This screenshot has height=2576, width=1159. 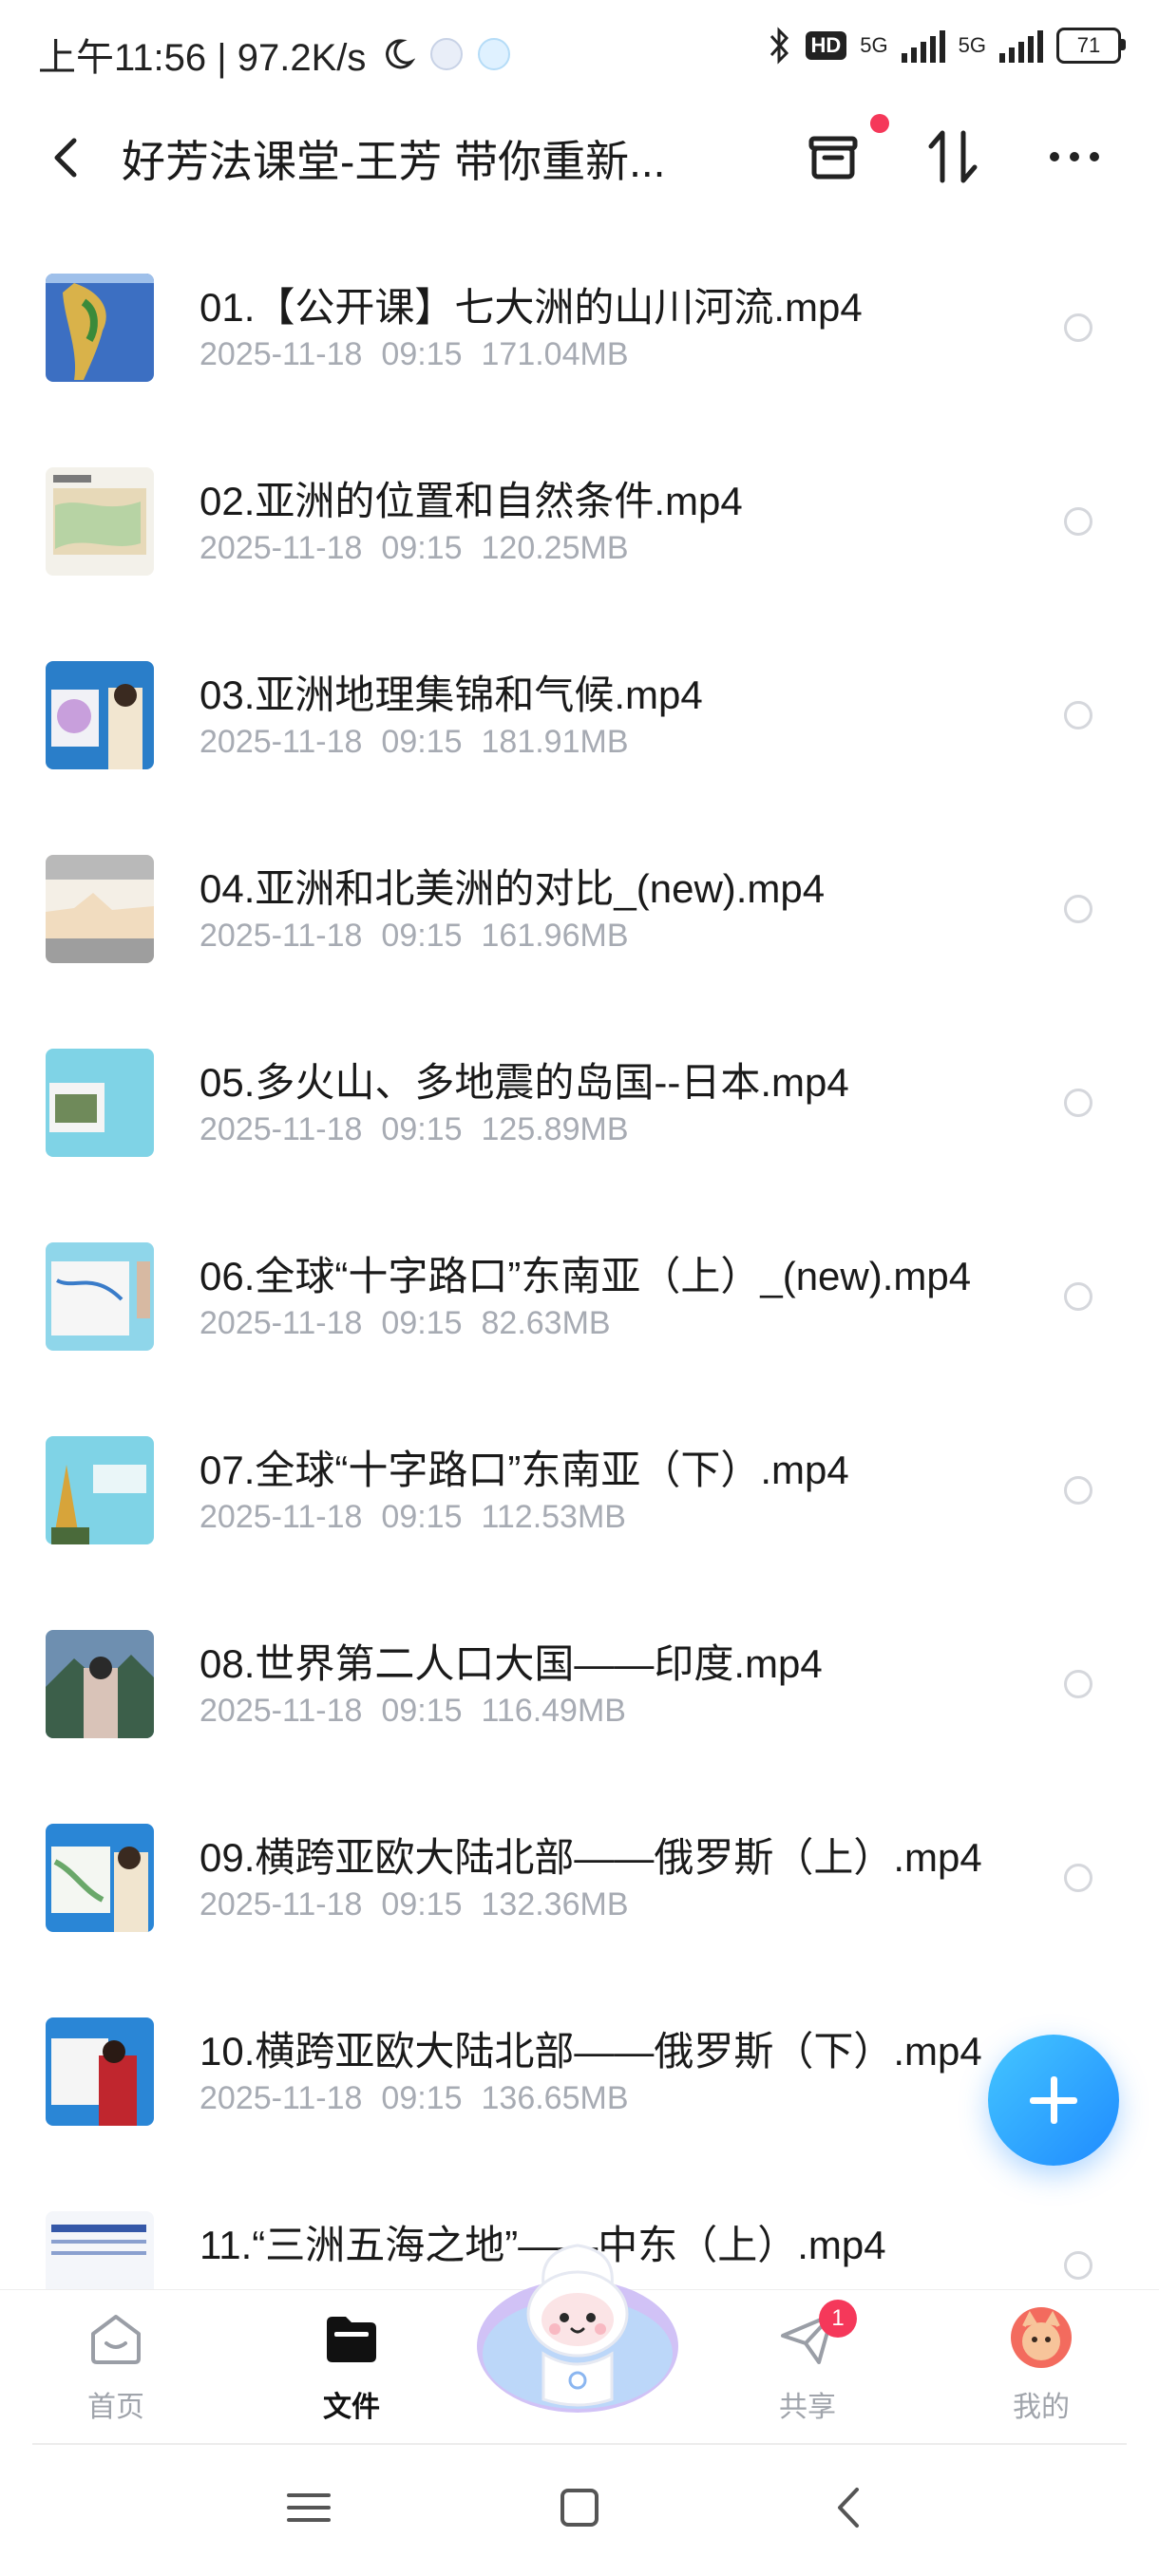 What do you see at coordinates (1091, 46) in the screenshot?
I see `battery-indicator: 71` at bounding box center [1091, 46].